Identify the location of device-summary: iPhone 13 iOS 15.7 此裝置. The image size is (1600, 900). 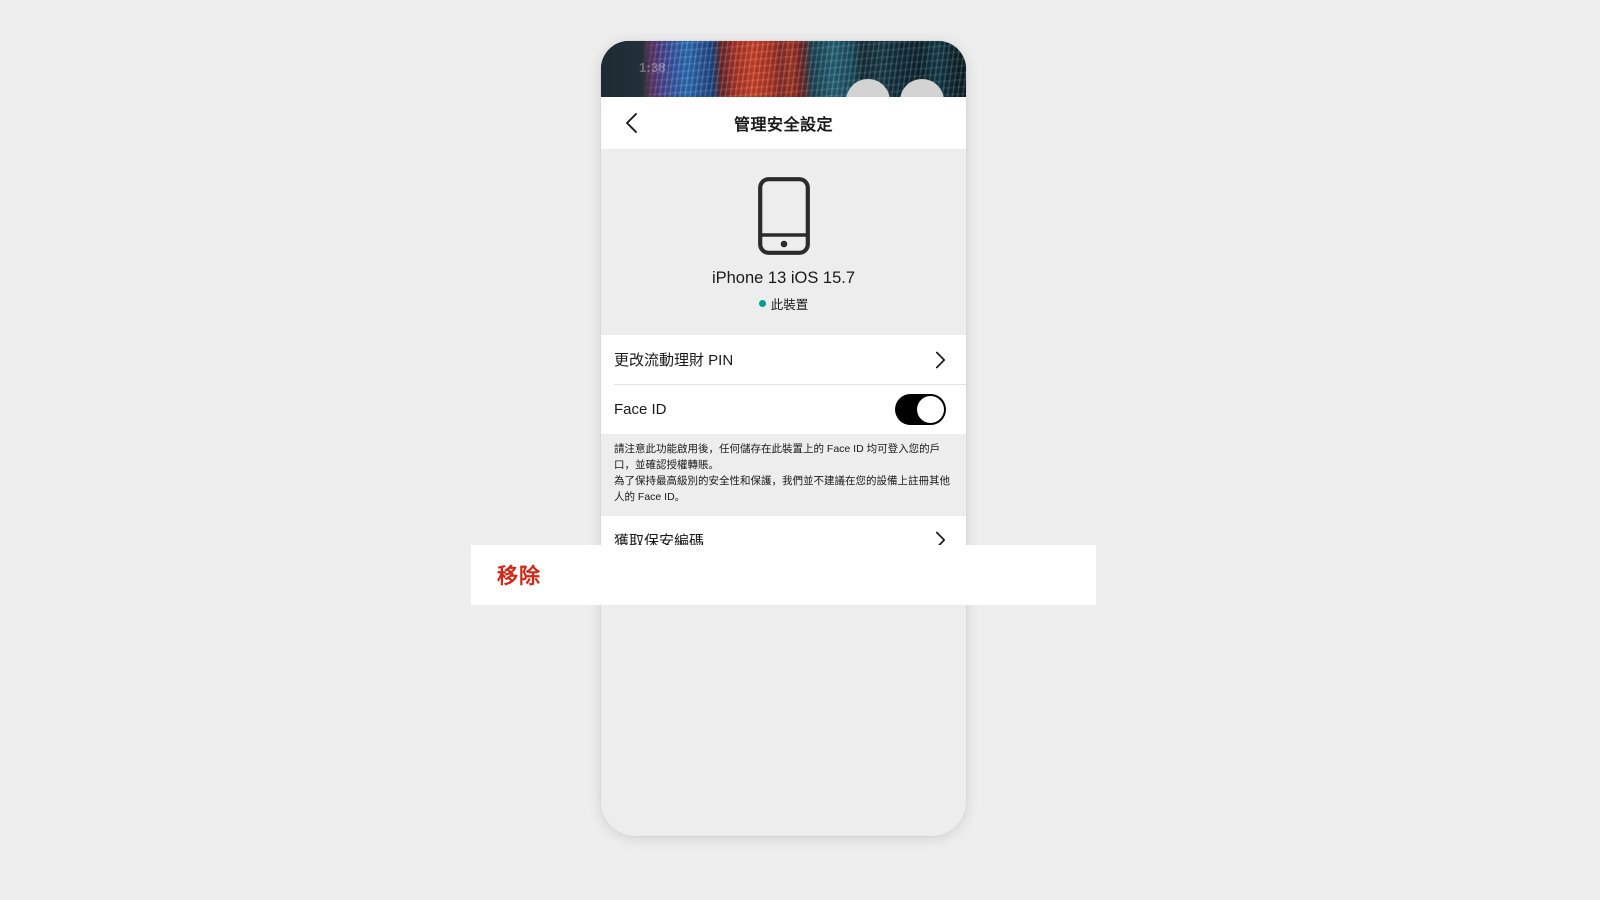
(783, 242).